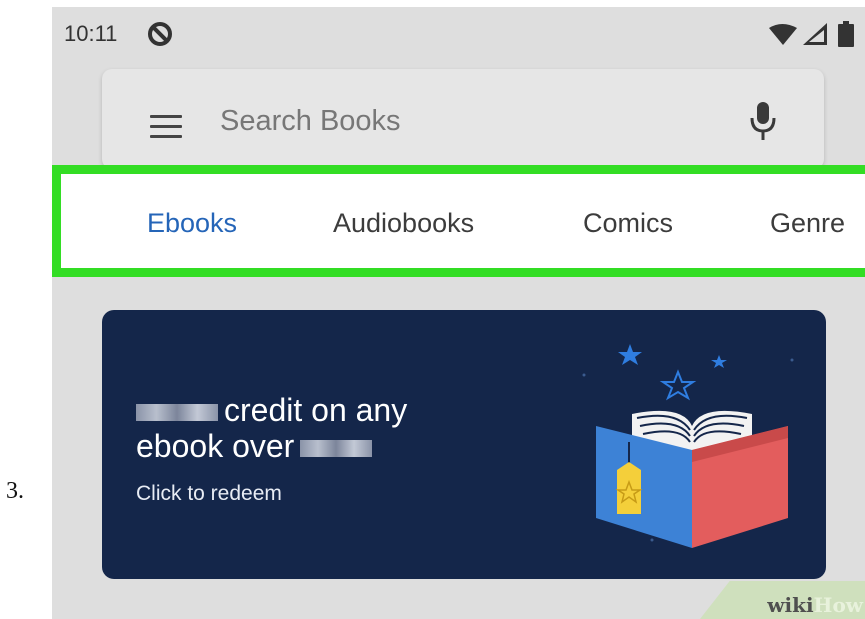  I want to click on open-book-illustration, so click(688, 446).